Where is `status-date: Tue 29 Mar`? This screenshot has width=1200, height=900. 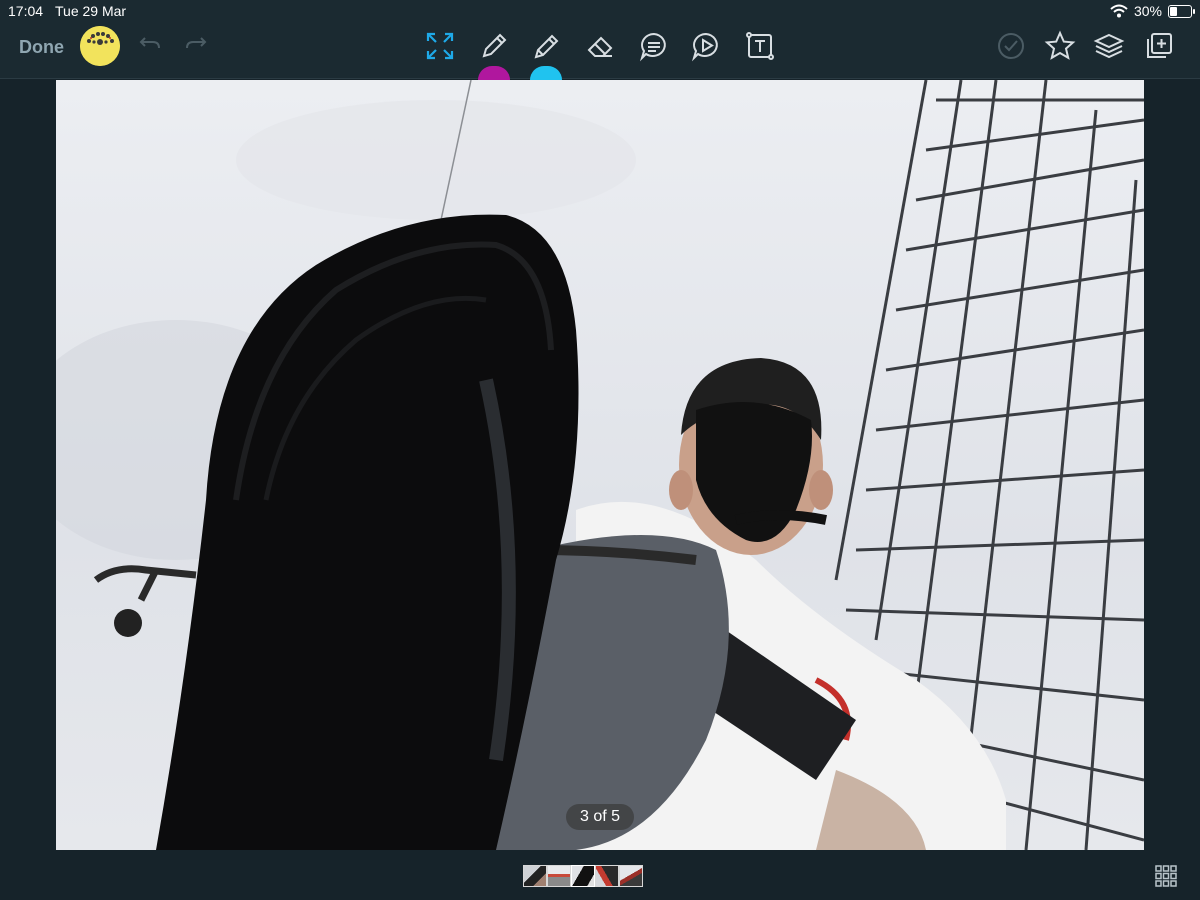 status-date: Tue 29 Mar is located at coordinates (91, 11).